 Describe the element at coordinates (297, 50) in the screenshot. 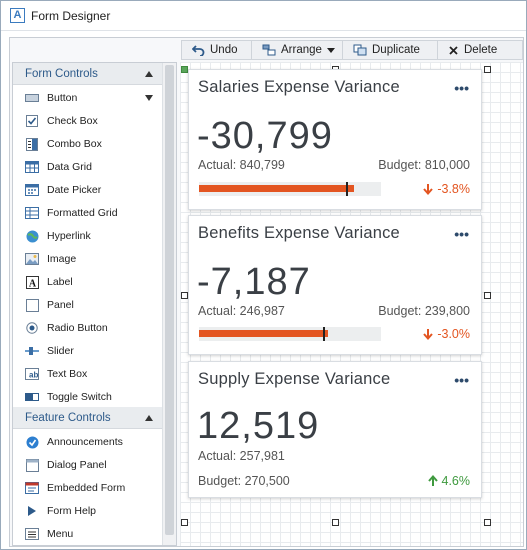

I see `arrange-button: Arrange` at that location.